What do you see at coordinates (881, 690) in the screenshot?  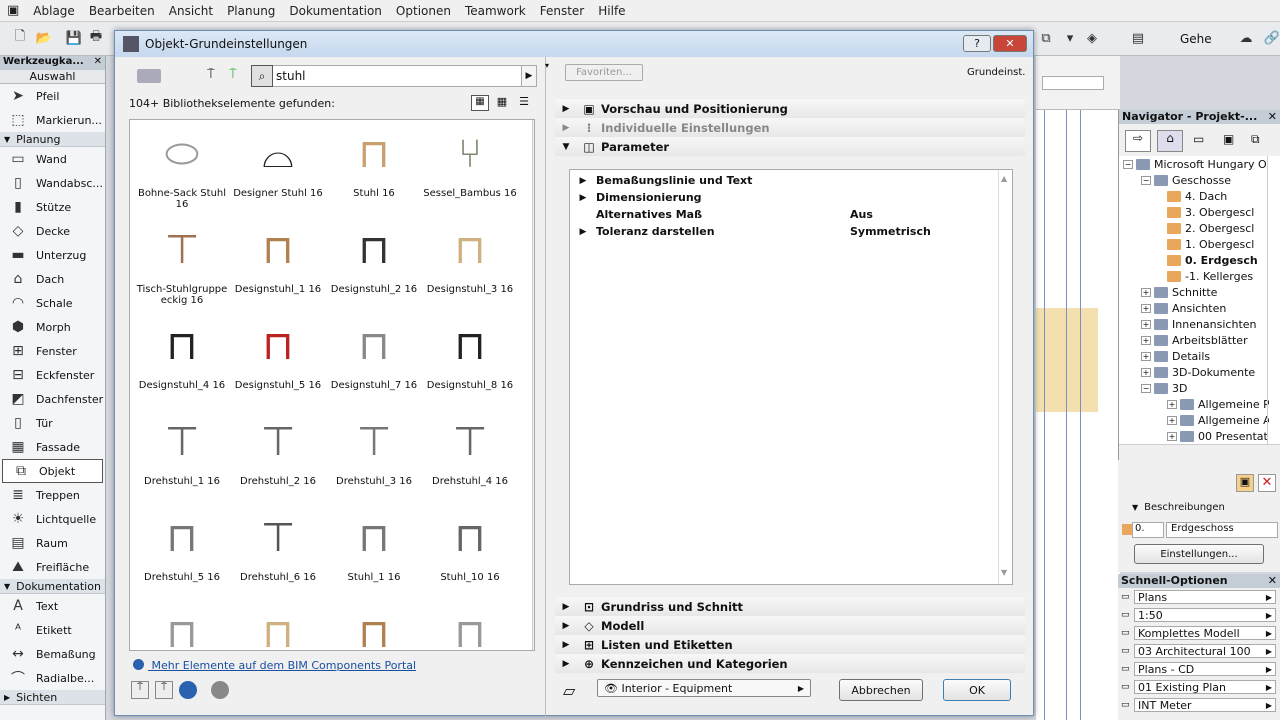 I see `cancel-button: Abbrechen` at bounding box center [881, 690].